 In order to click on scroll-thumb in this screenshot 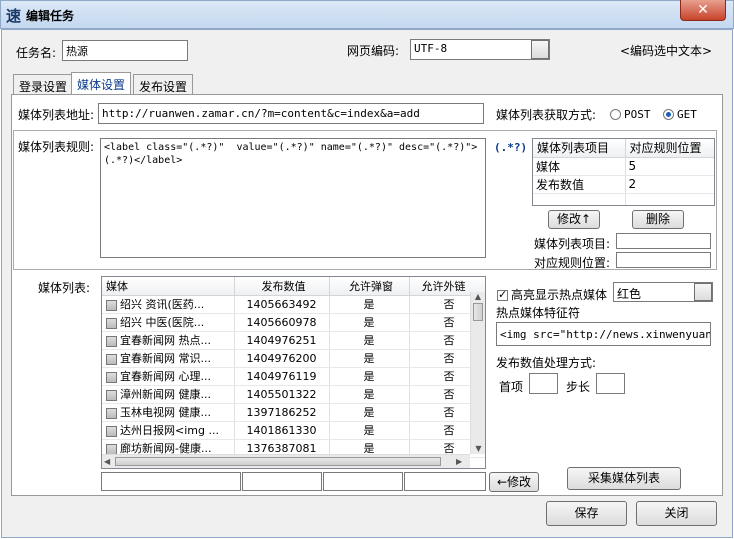, I will do `click(478, 312)`.